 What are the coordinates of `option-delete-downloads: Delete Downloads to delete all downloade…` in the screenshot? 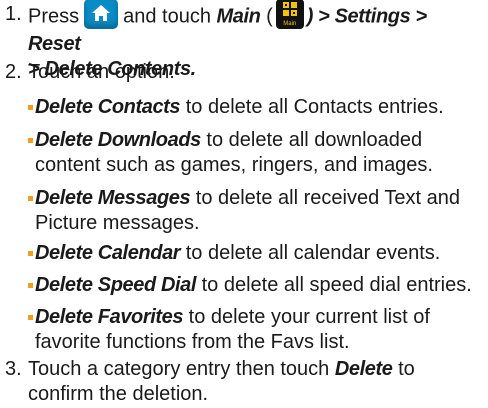 It's located at (255, 153).